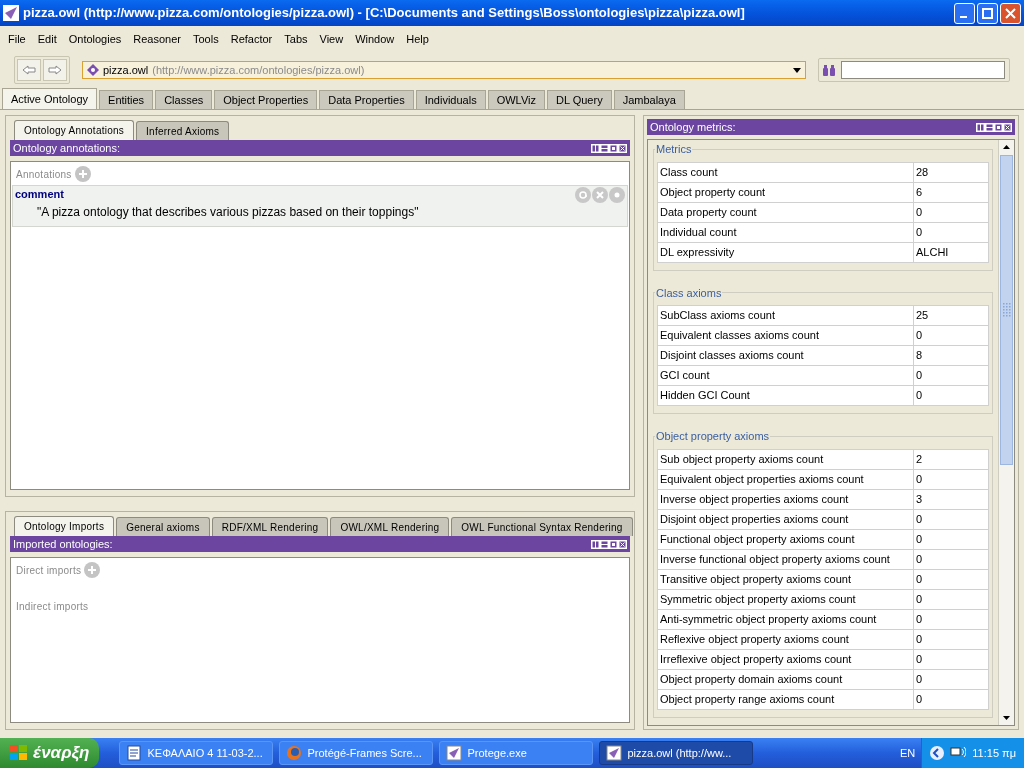 This screenshot has height=768, width=1024. What do you see at coordinates (64, 526) in the screenshot?
I see `panel-tab: Ontology Imports` at bounding box center [64, 526].